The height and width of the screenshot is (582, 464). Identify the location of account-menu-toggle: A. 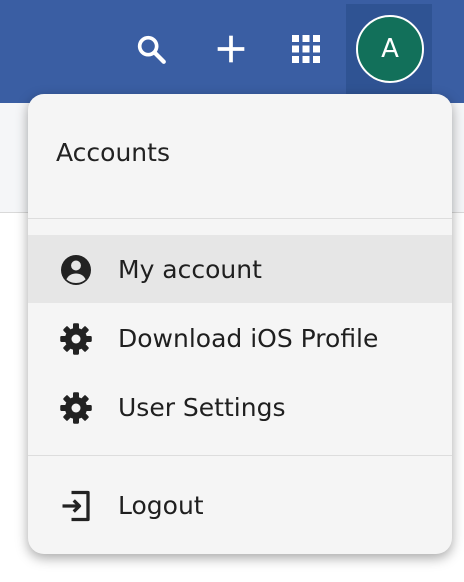
(389, 50).